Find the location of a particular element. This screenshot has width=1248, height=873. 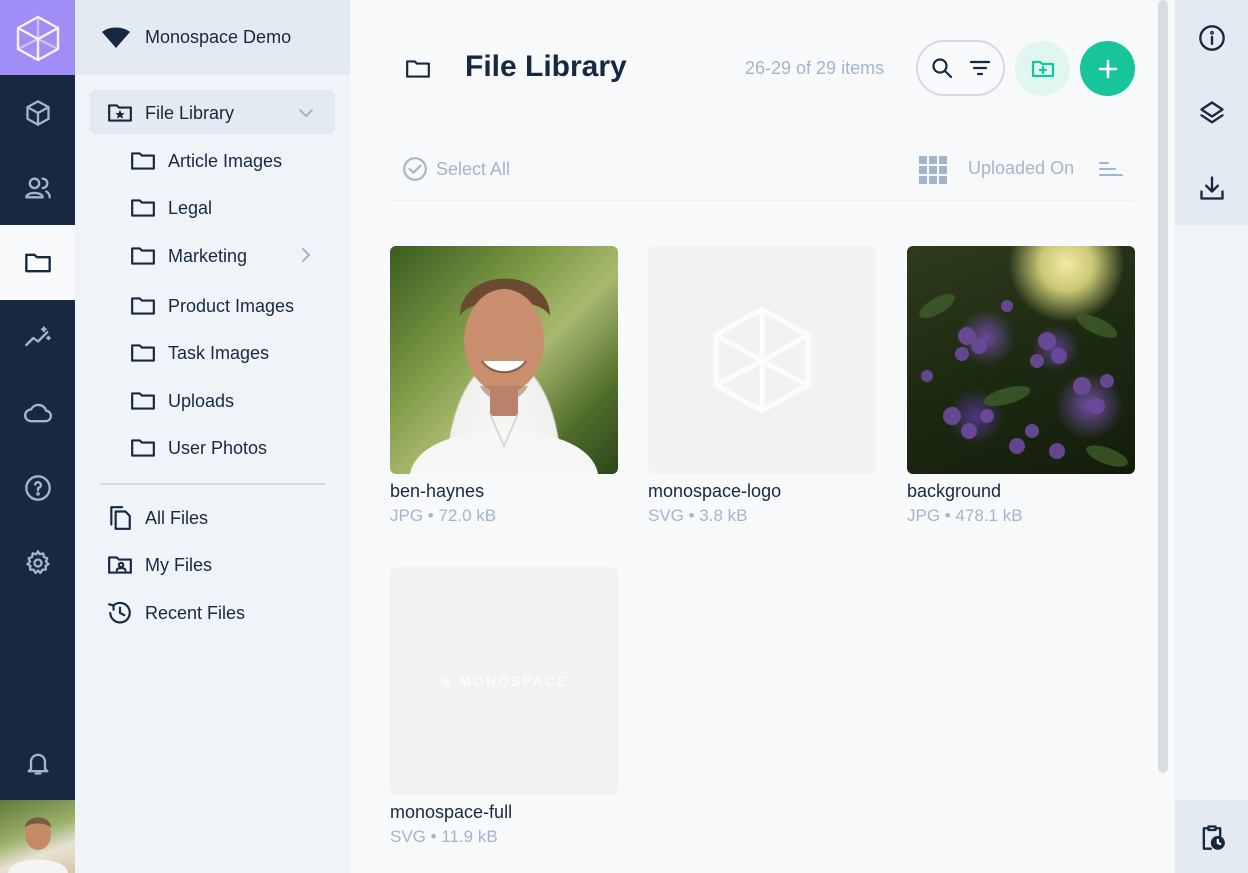

sort-field: Uploaded On is located at coordinates (1021, 168).